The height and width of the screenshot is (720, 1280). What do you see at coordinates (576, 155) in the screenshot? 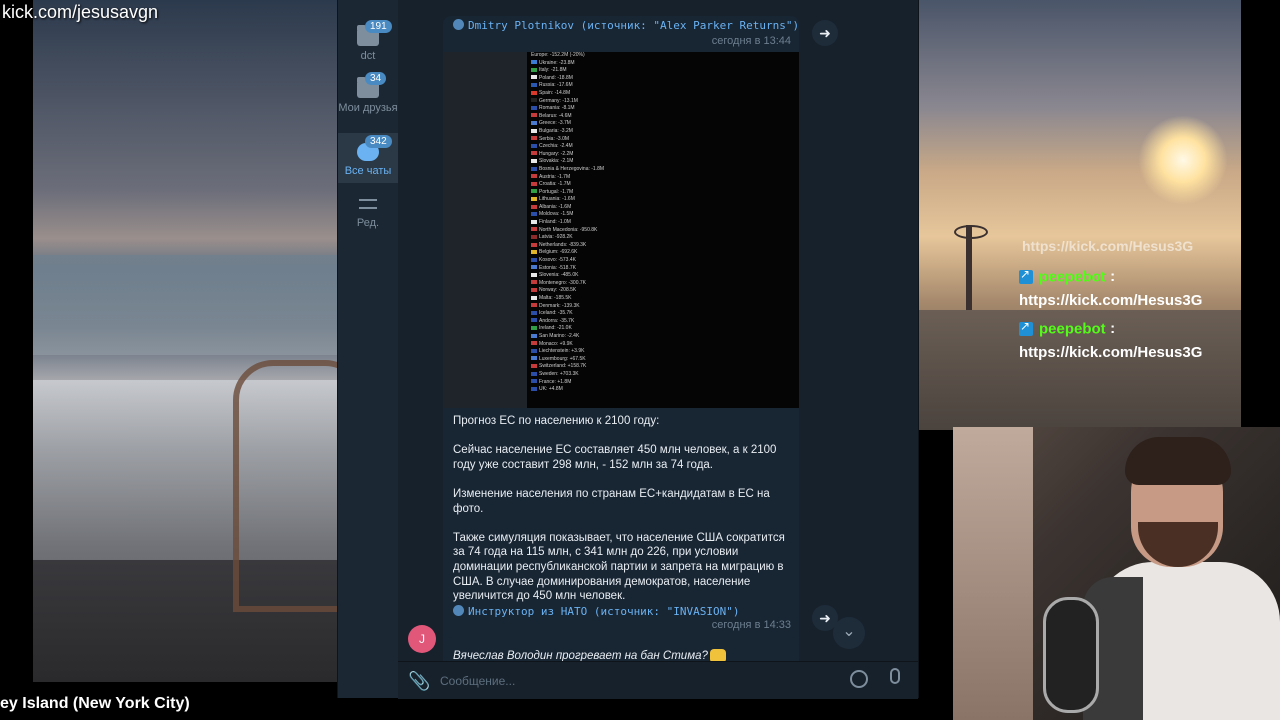
I see `population-row: Hungary: -2.2M` at bounding box center [576, 155].